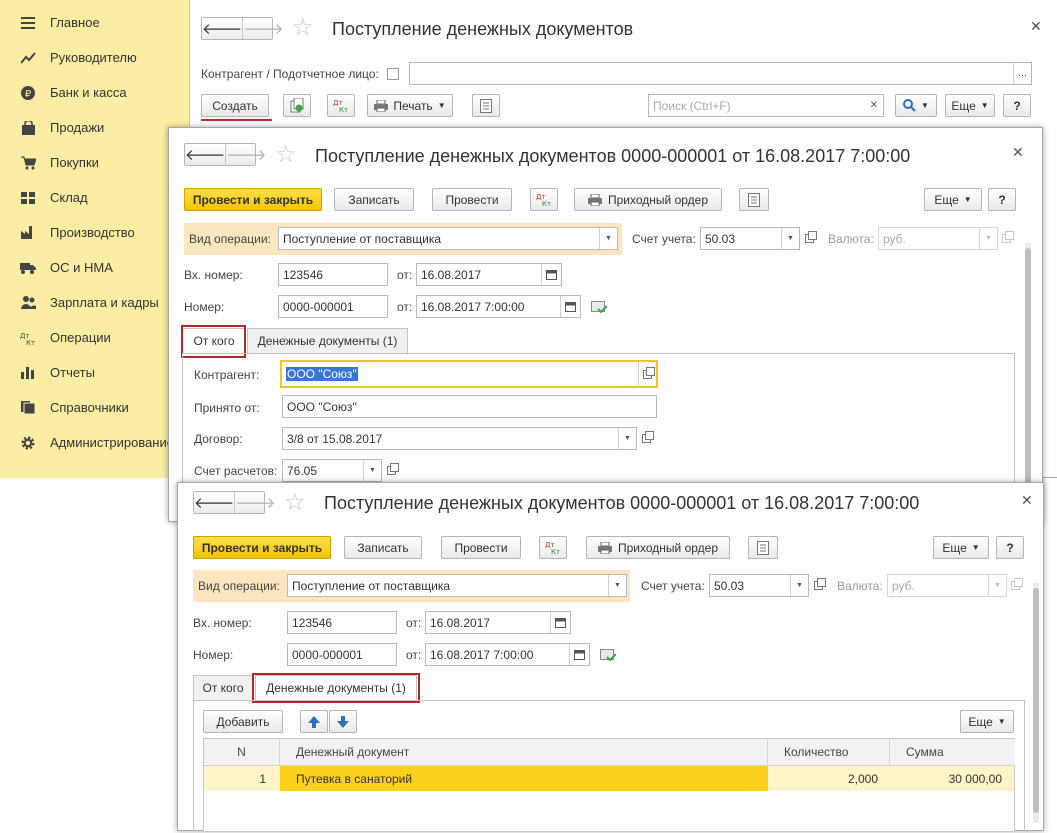 The width and height of the screenshot is (1057, 833). What do you see at coordinates (95, 372) in the screenshot?
I see `sidebar-item-reports: Отчеты` at bounding box center [95, 372].